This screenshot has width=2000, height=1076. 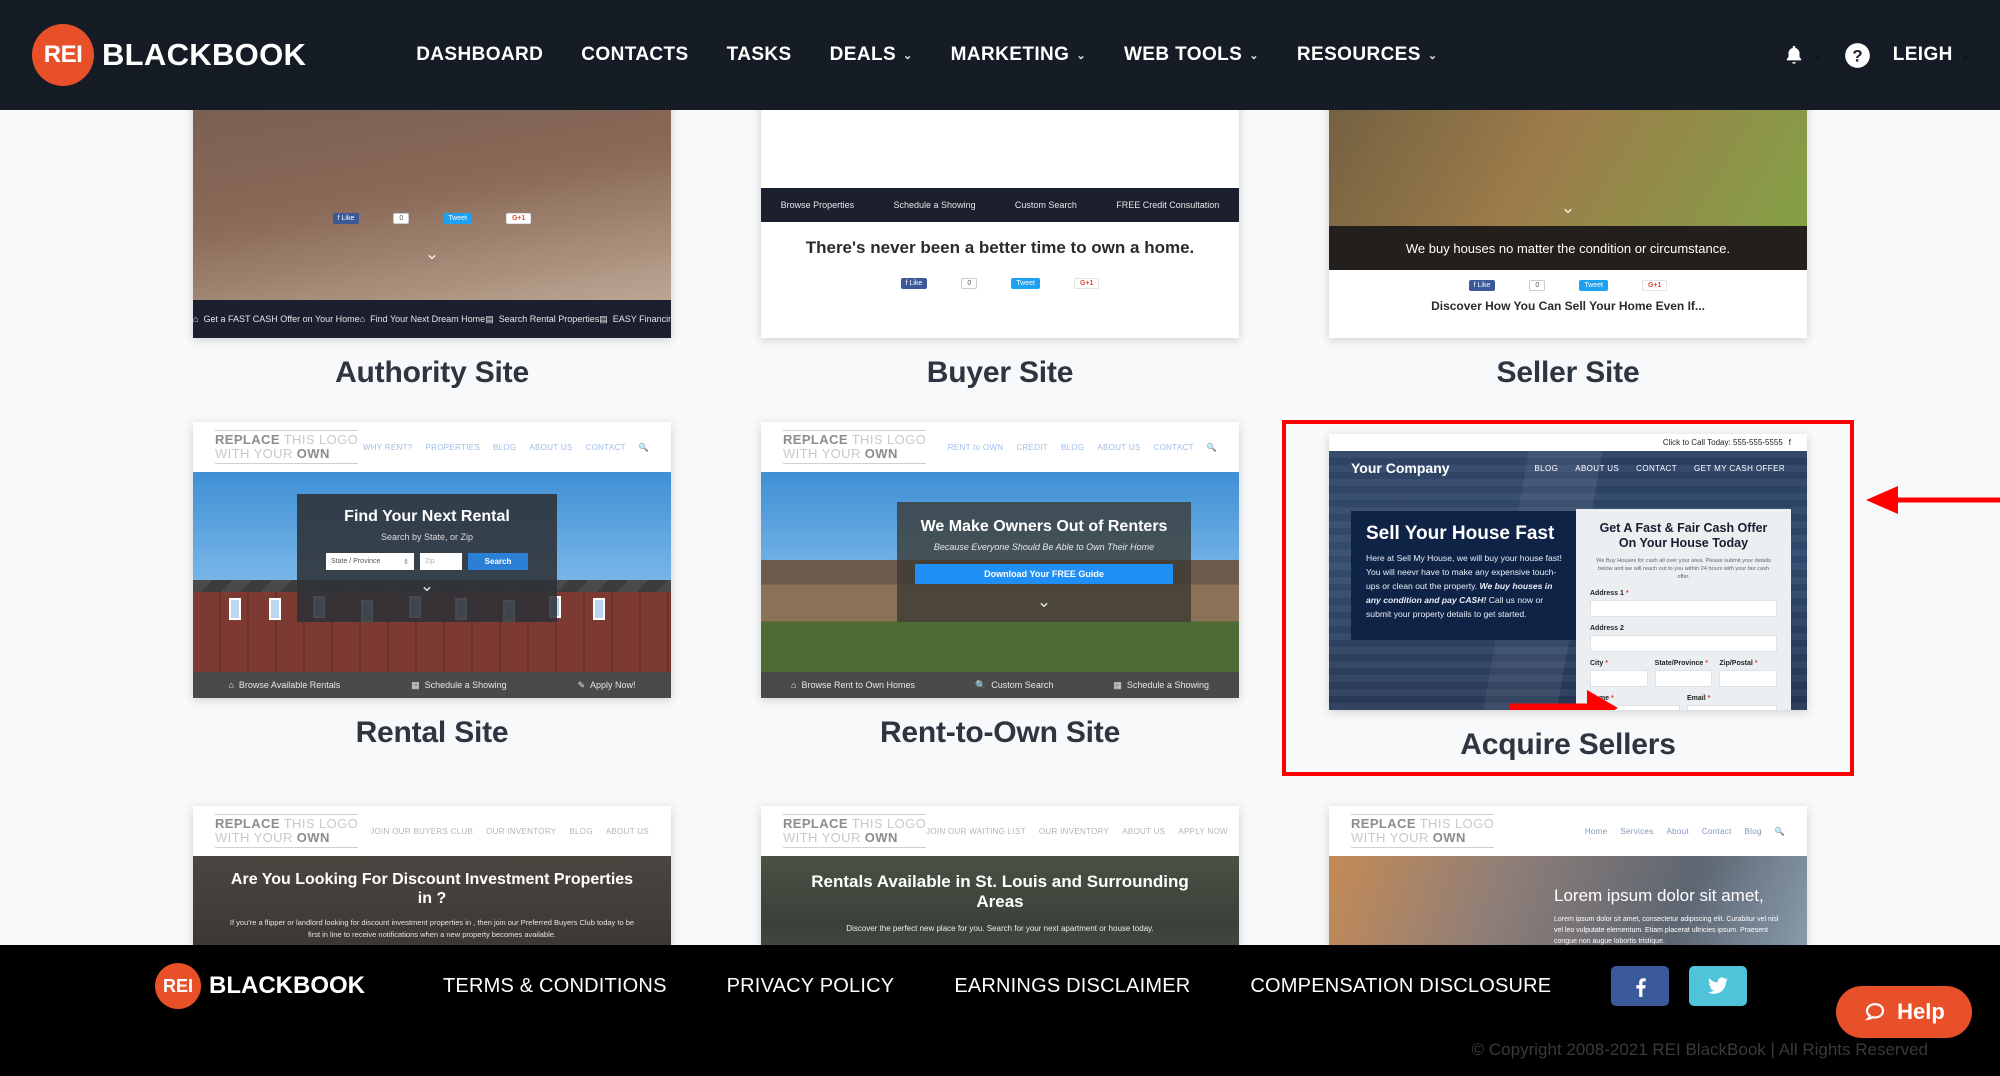 I want to click on footer-link-terms: TERMS & CONDITIONS, so click(x=555, y=986).